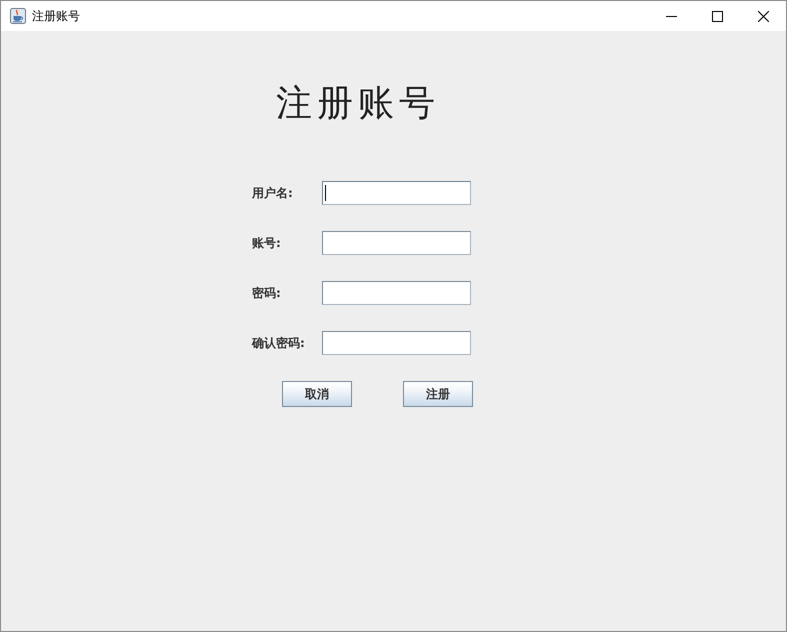 The width and height of the screenshot is (787, 632). I want to click on field-label: 用户名:, so click(272, 193).